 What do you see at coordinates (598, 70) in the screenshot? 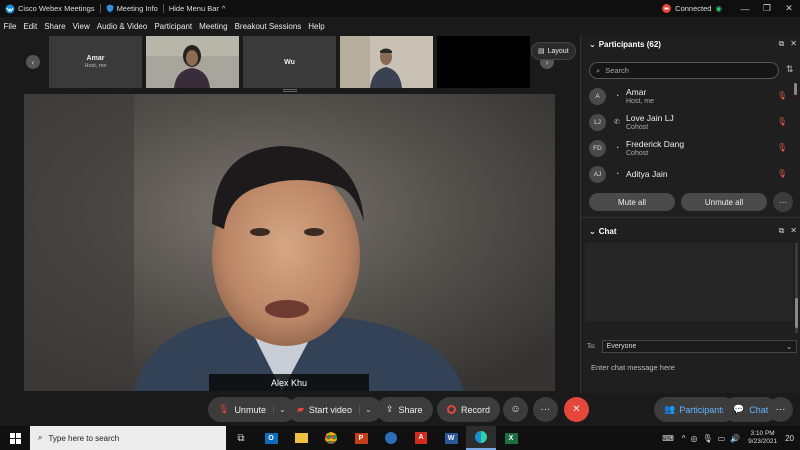
I see `search-icon: ⌕` at bounding box center [598, 70].